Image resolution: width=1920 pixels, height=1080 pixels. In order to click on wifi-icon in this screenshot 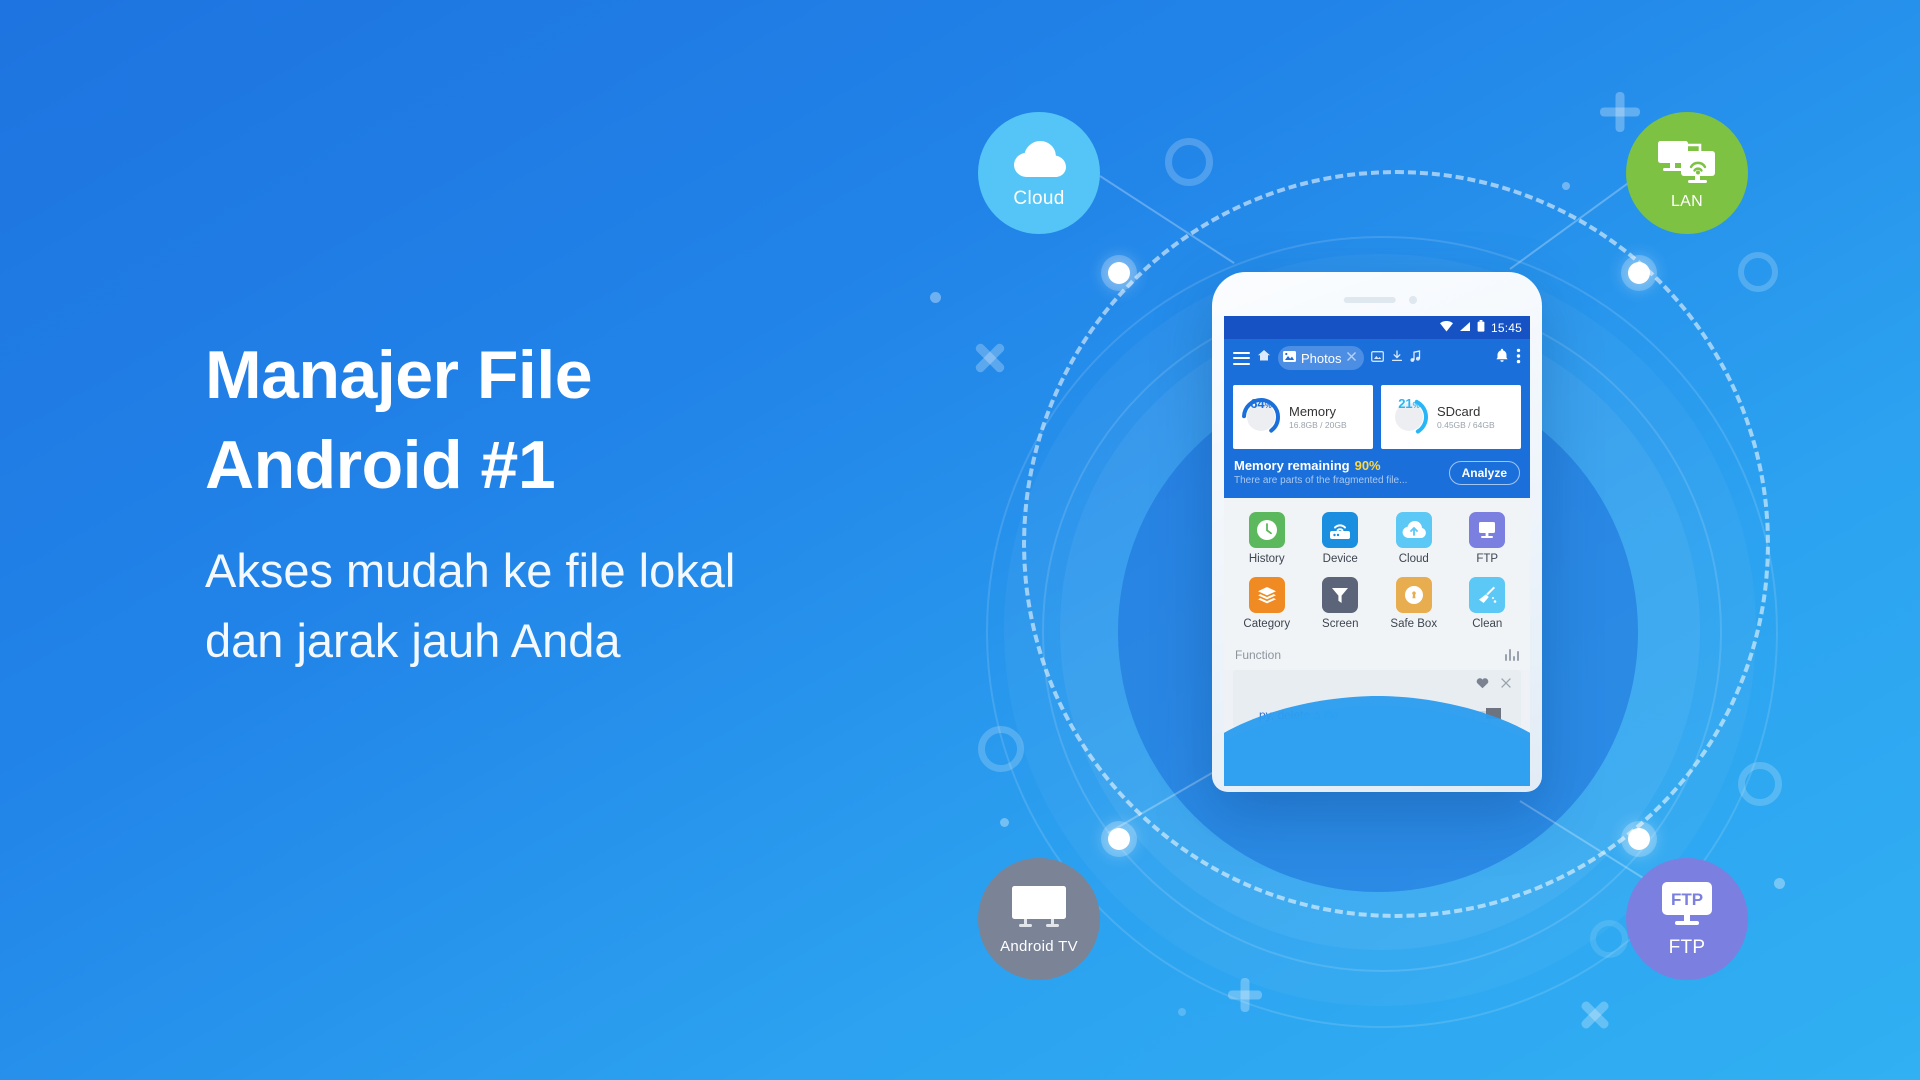, I will do `click(1446, 328)`.